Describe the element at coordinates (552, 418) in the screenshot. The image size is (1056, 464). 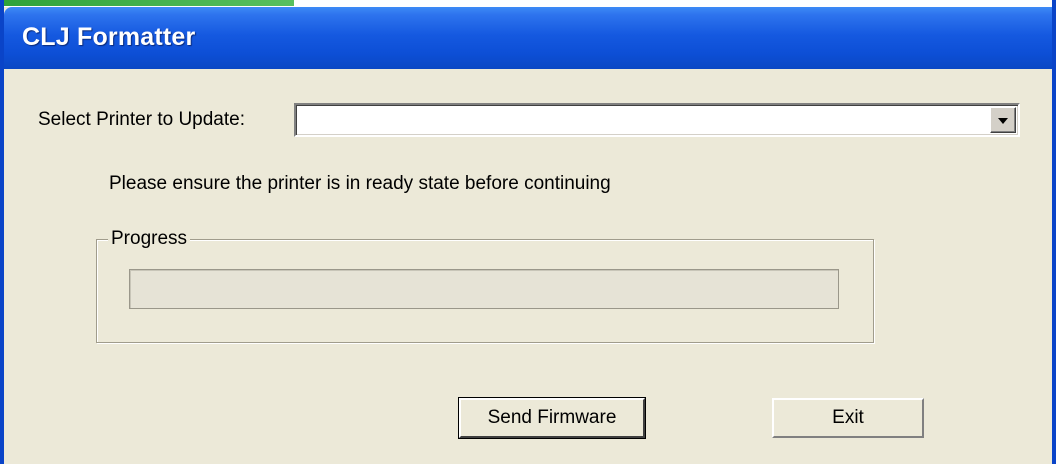
I see `send-firmware-button: Send Firmware` at that location.